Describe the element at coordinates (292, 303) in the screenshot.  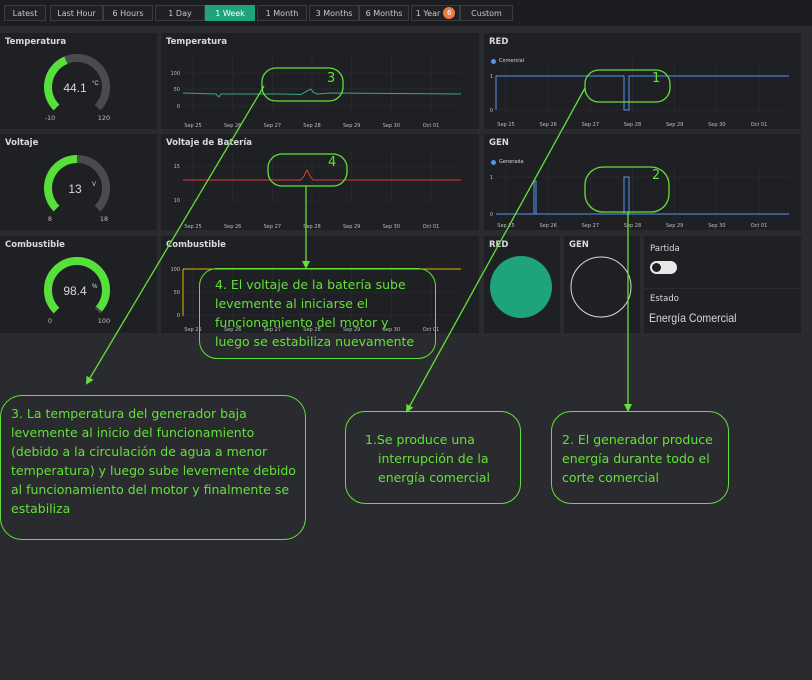
I see `note-4-line: levemente al iniciarse el` at that location.